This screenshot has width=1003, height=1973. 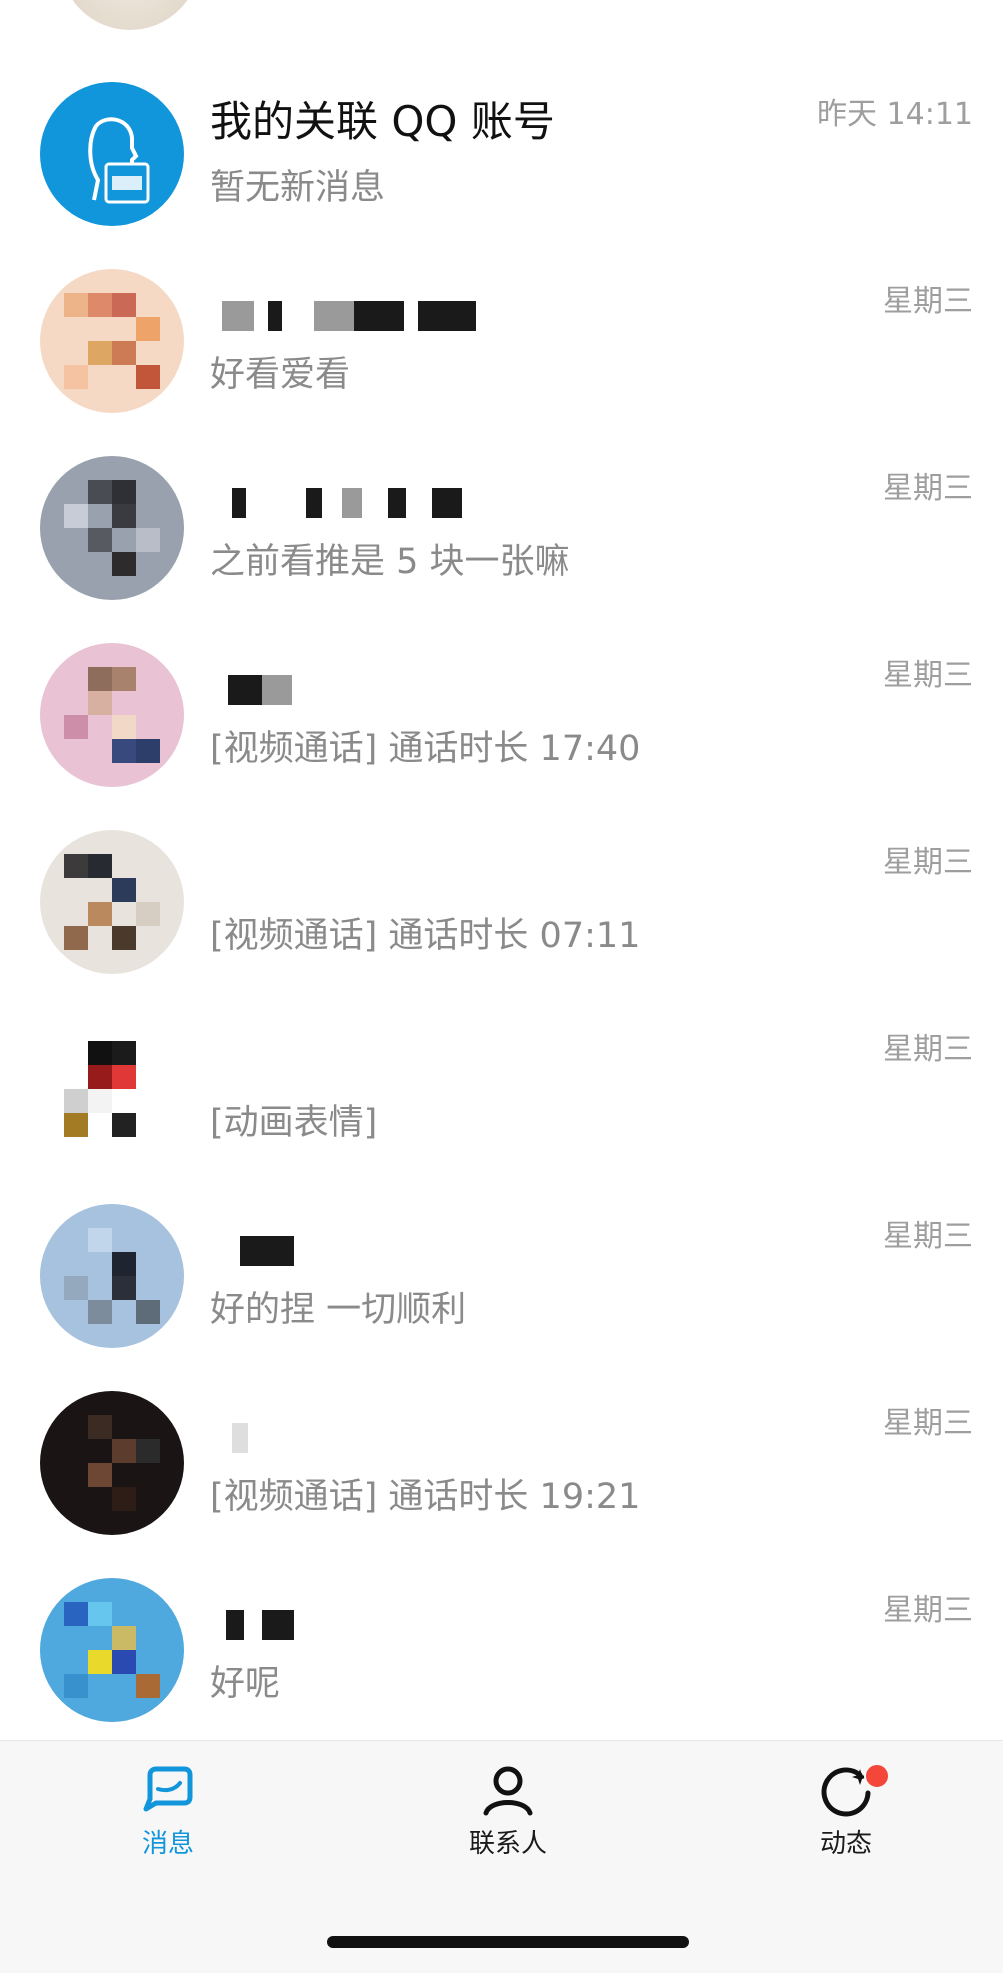 What do you see at coordinates (501, 155) in the screenshot?
I see `chat-row-linked-qq: 我的关联 QQ 账号 暂无新消息 昨天 14:11` at bounding box center [501, 155].